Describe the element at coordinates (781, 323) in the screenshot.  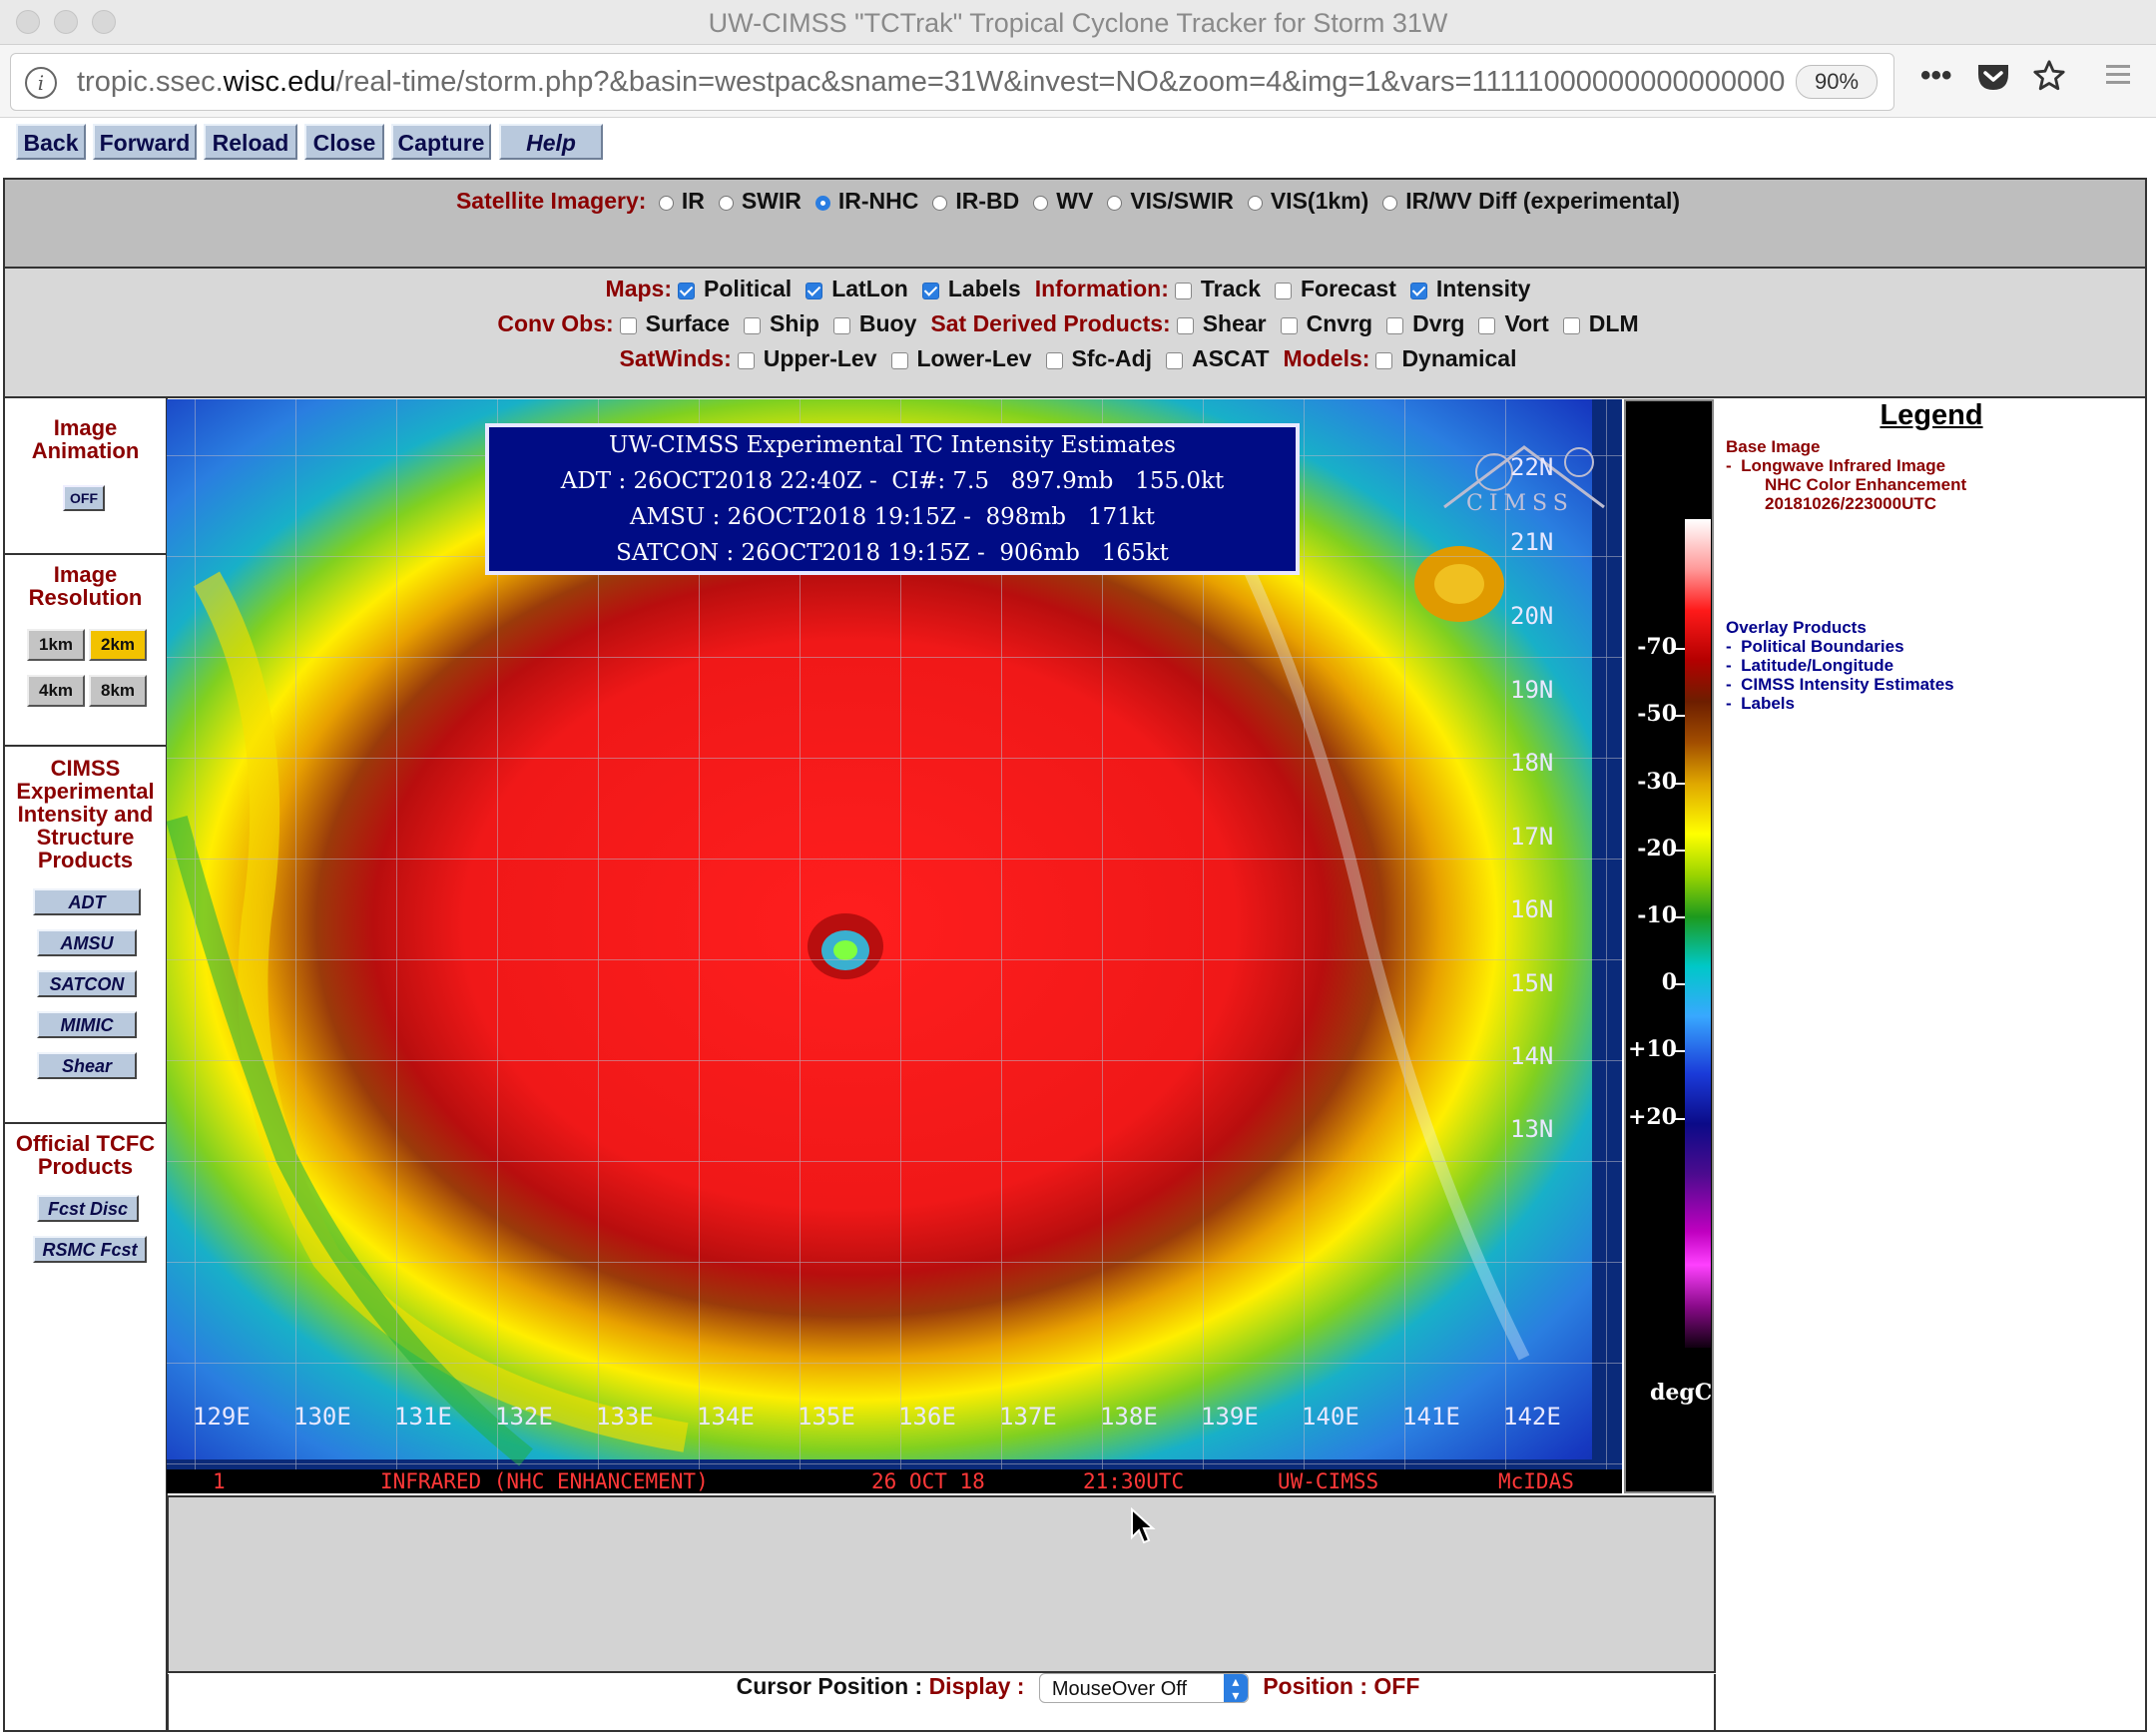
I see `conv-obs-option: Ship` at that location.